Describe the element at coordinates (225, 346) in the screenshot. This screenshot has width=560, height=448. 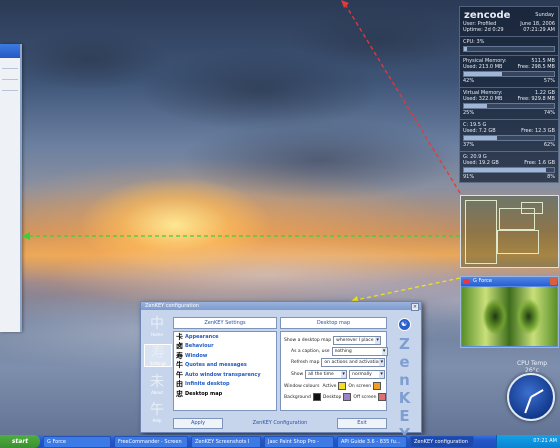
I see `menu-item-behaviour: 卤 Behaviour` at that location.